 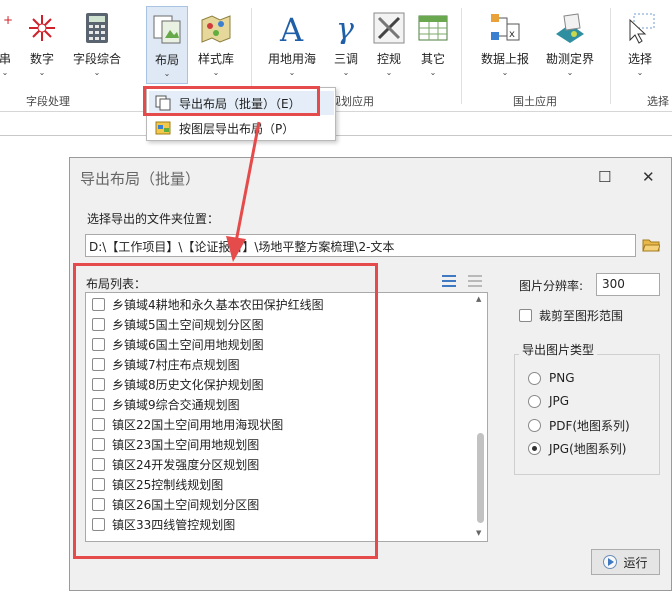 What do you see at coordinates (604, 177) in the screenshot?
I see `maximize-button: ☐` at bounding box center [604, 177].